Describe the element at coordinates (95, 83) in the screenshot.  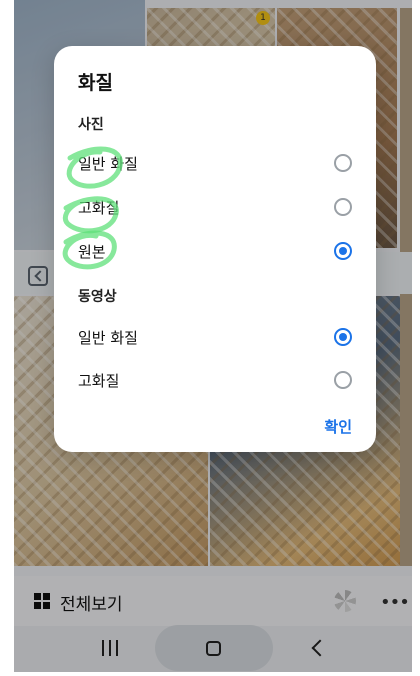
I see `dialog-title: 화질` at that location.